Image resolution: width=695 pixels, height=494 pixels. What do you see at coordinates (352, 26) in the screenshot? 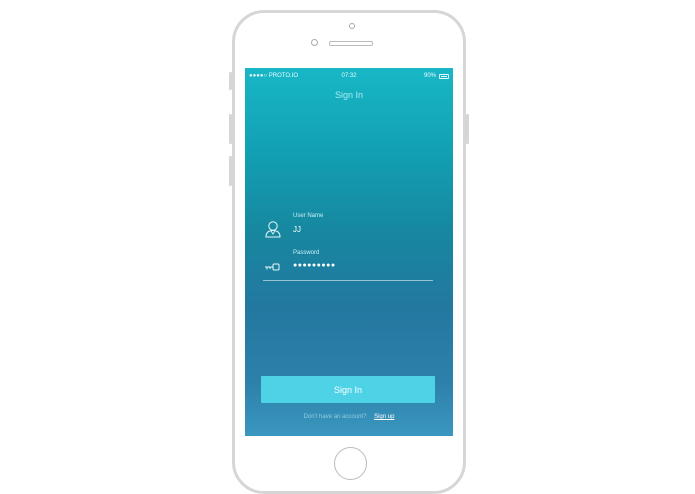
I see `sensor-dot` at bounding box center [352, 26].